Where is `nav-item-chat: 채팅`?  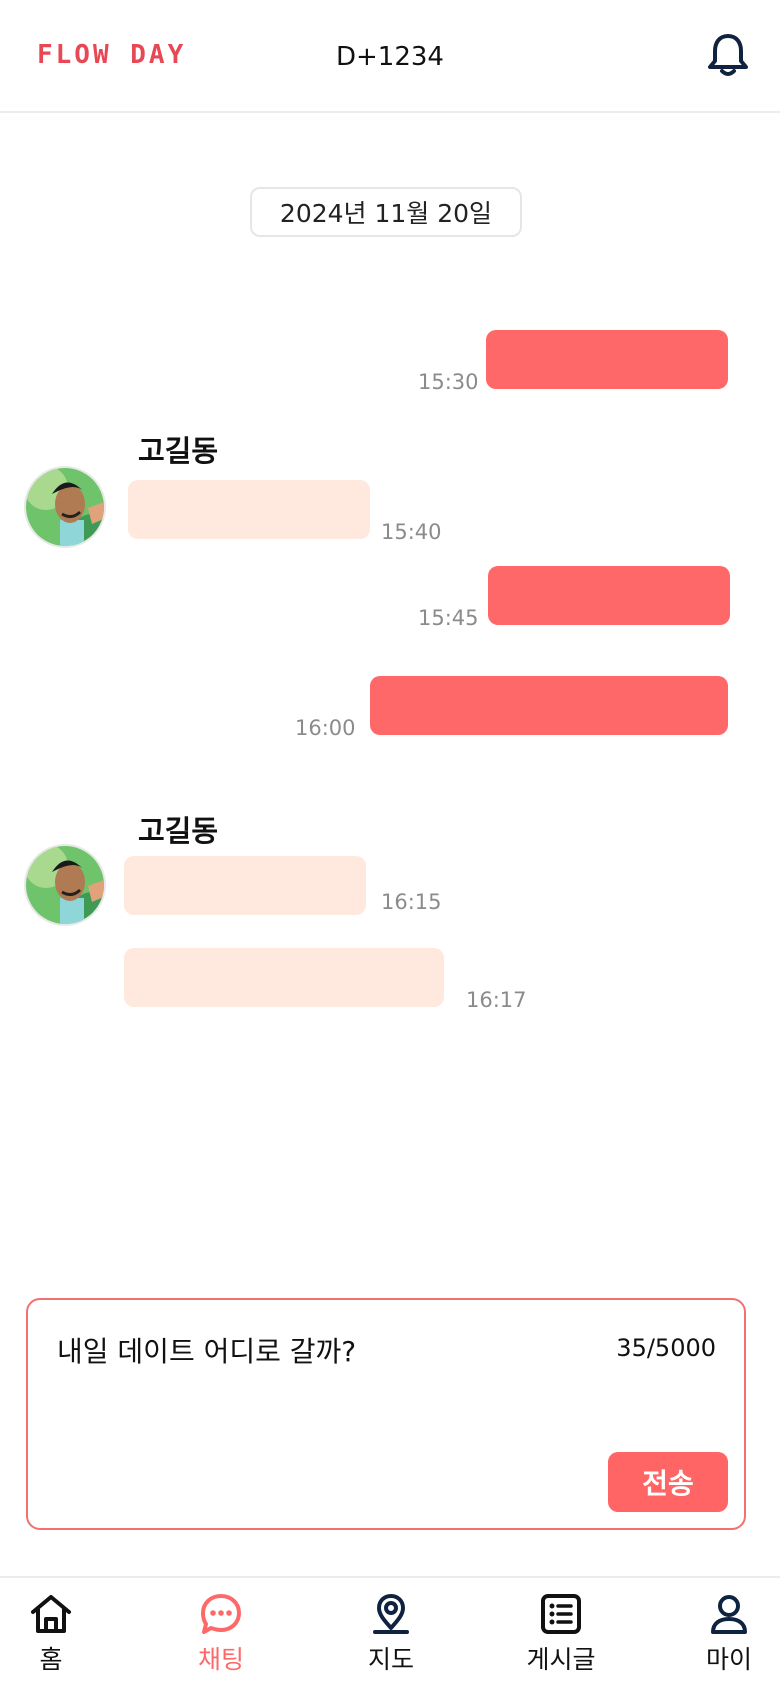
nav-item-chat: 채팅 is located at coordinates (221, 1634).